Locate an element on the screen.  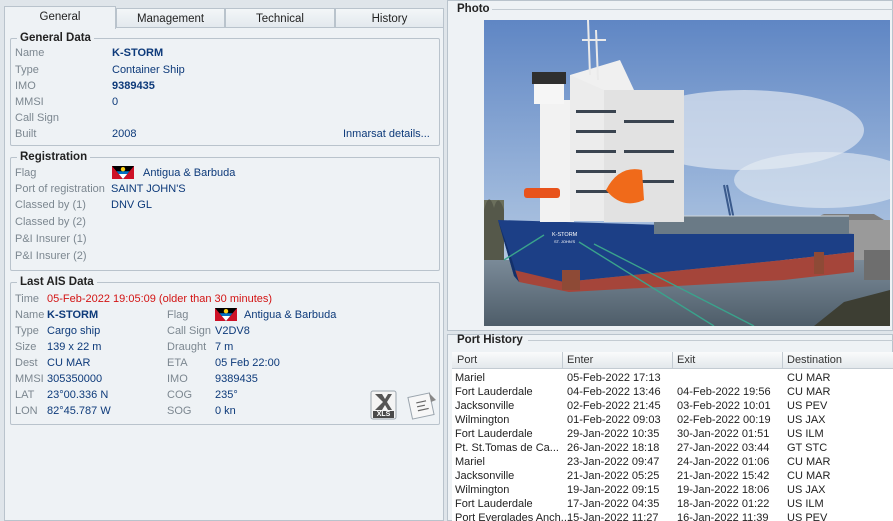
ais-sog-label: SOG is located at coordinates (179, 411).